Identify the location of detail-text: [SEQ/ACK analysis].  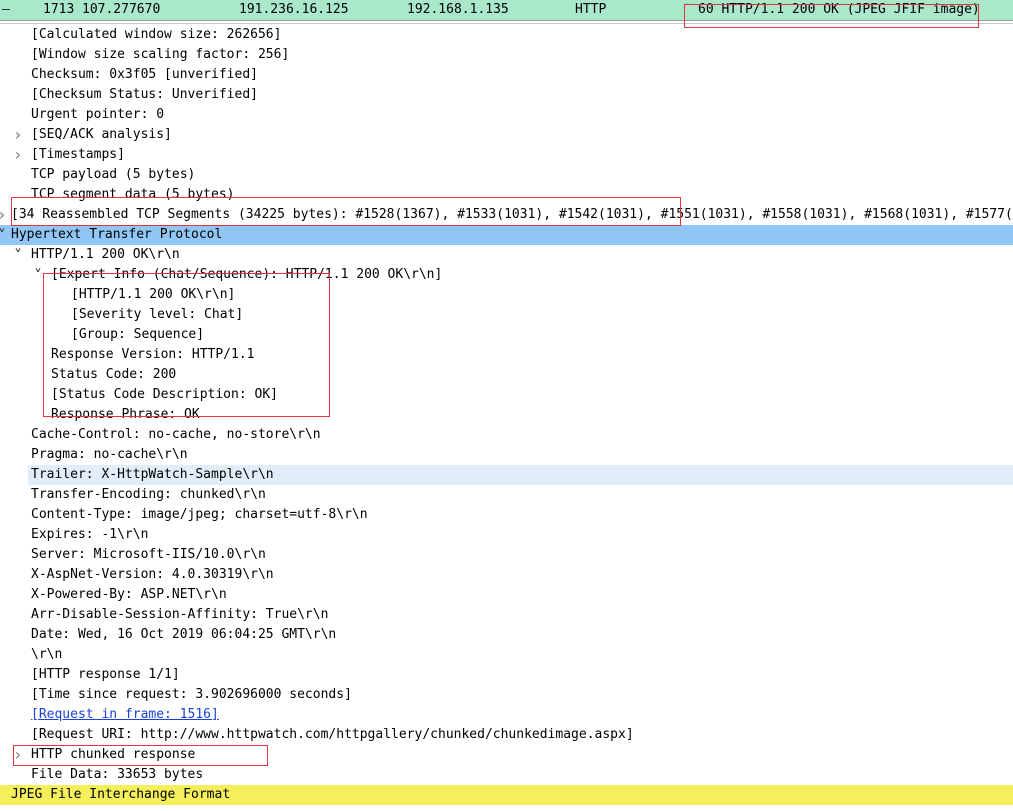
(101, 134).